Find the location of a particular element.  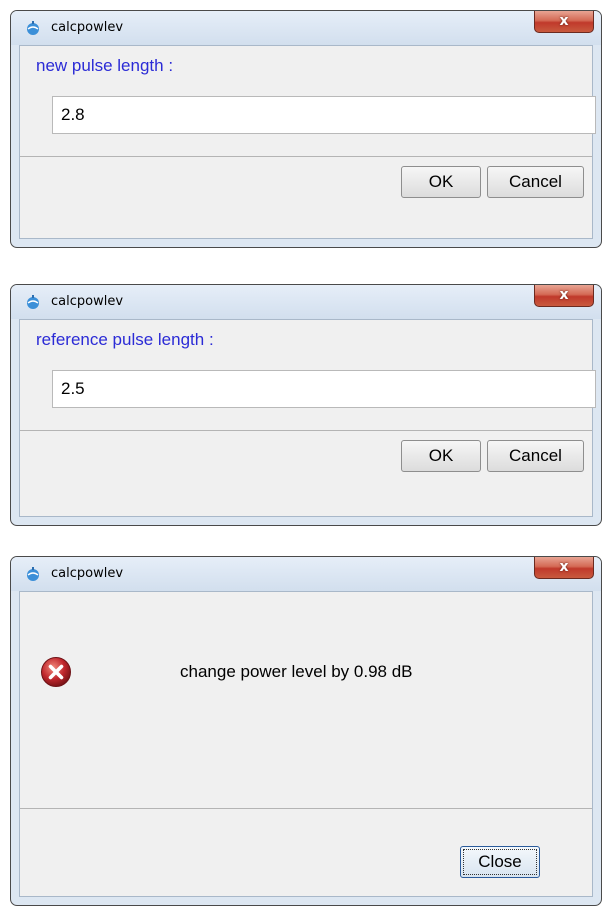

error-icon is located at coordinates (56, 672).